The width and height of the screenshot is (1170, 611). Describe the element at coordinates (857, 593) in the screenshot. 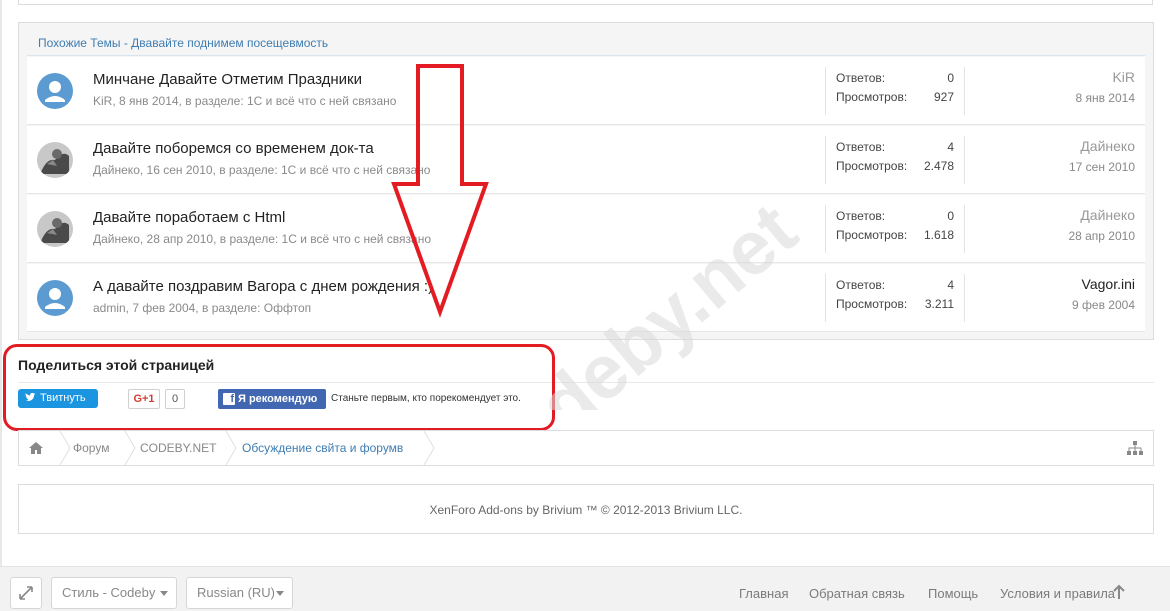

I see `footer-link-feedback: Обратная связь` at that location.